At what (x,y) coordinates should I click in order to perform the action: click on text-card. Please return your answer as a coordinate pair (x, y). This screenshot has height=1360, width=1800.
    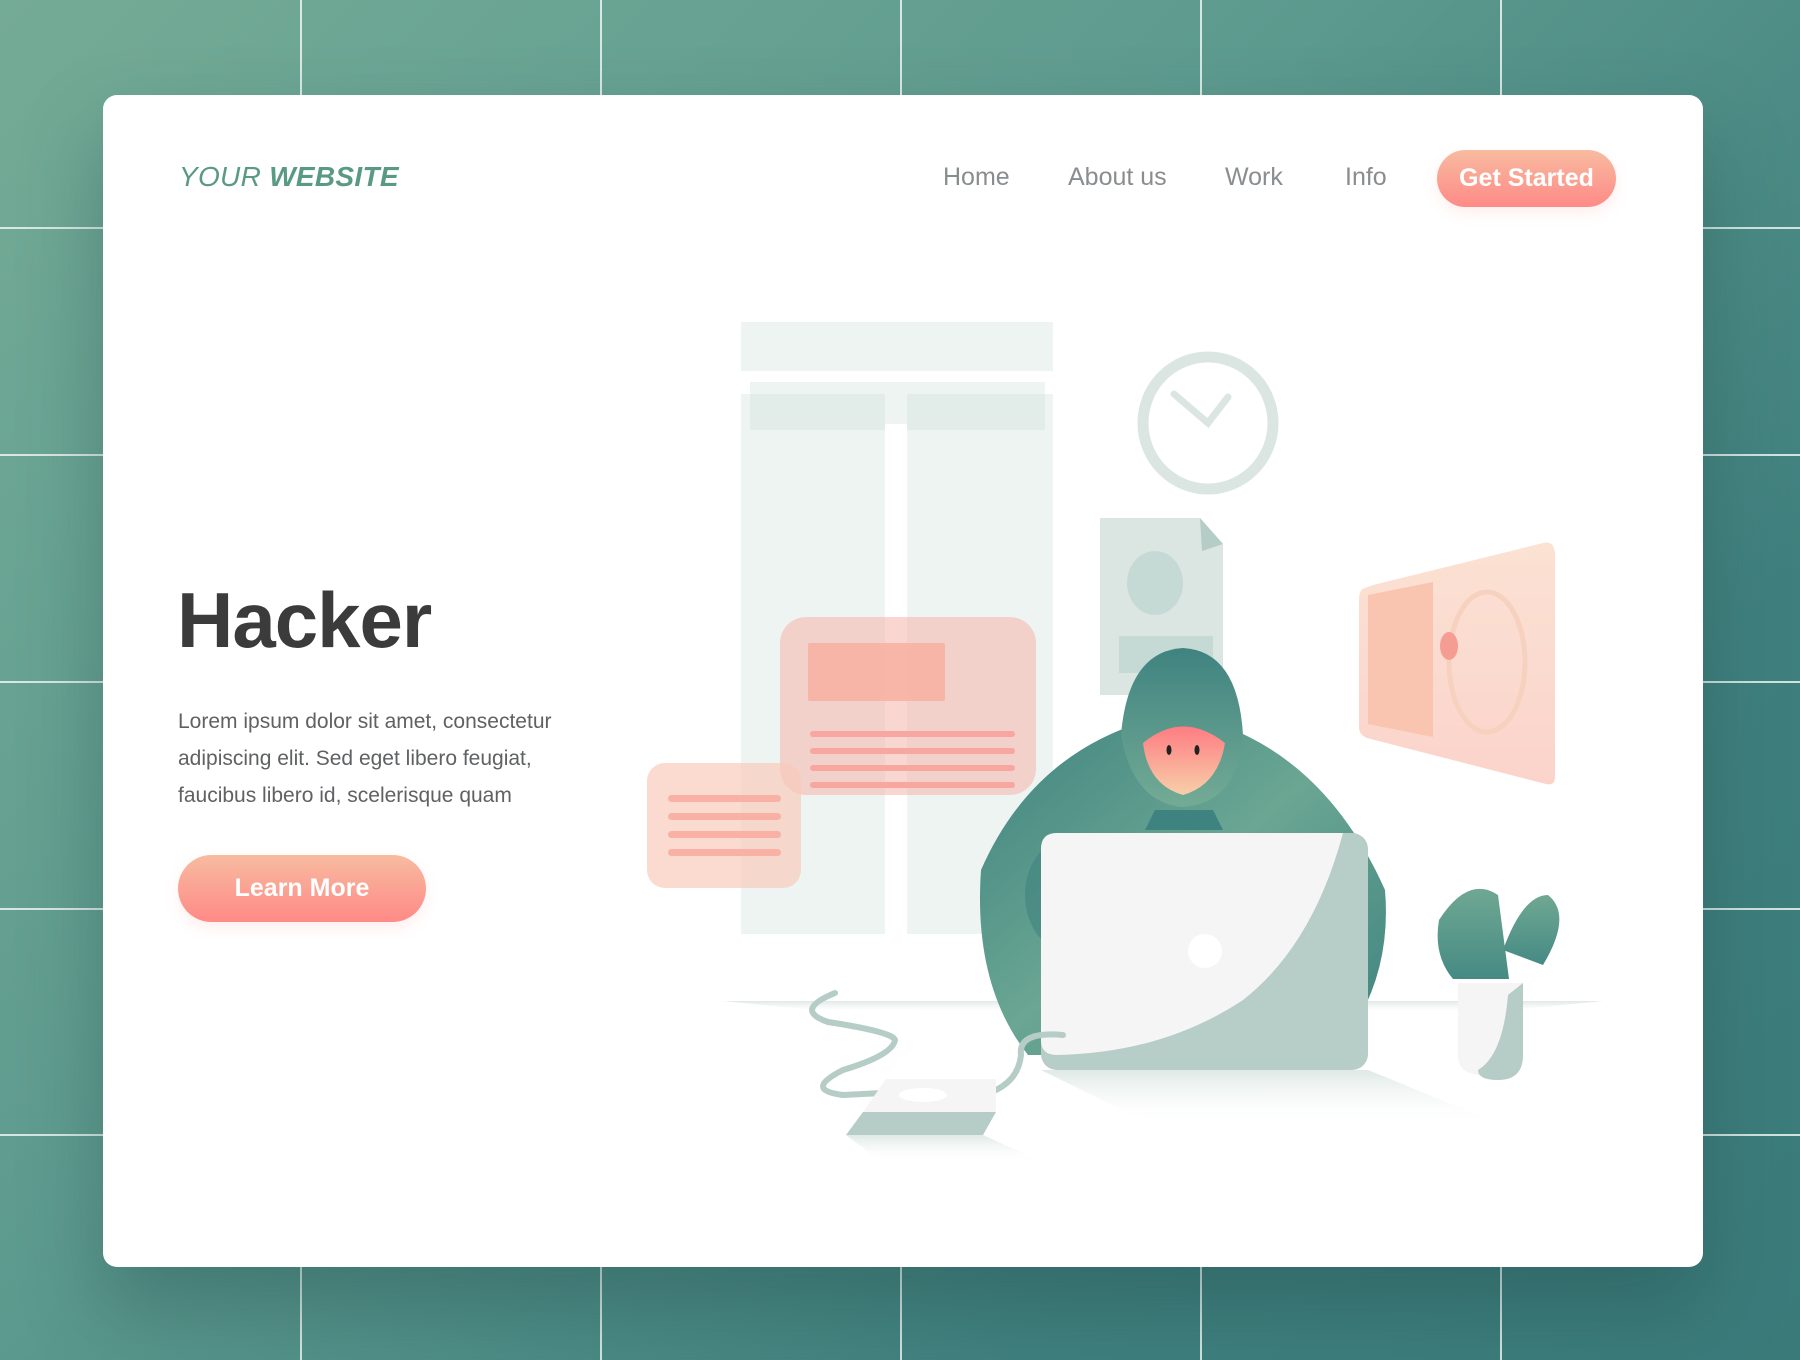
    Looking at the image, I should click on (724, 825).